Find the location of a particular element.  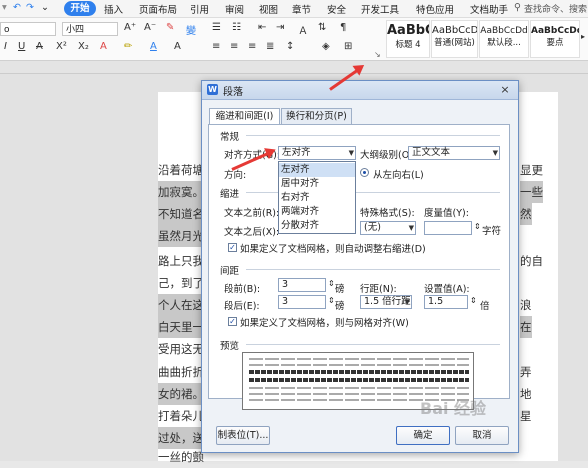

set-value-spin-icon: ⇕ is located at coordinates (473, 300).